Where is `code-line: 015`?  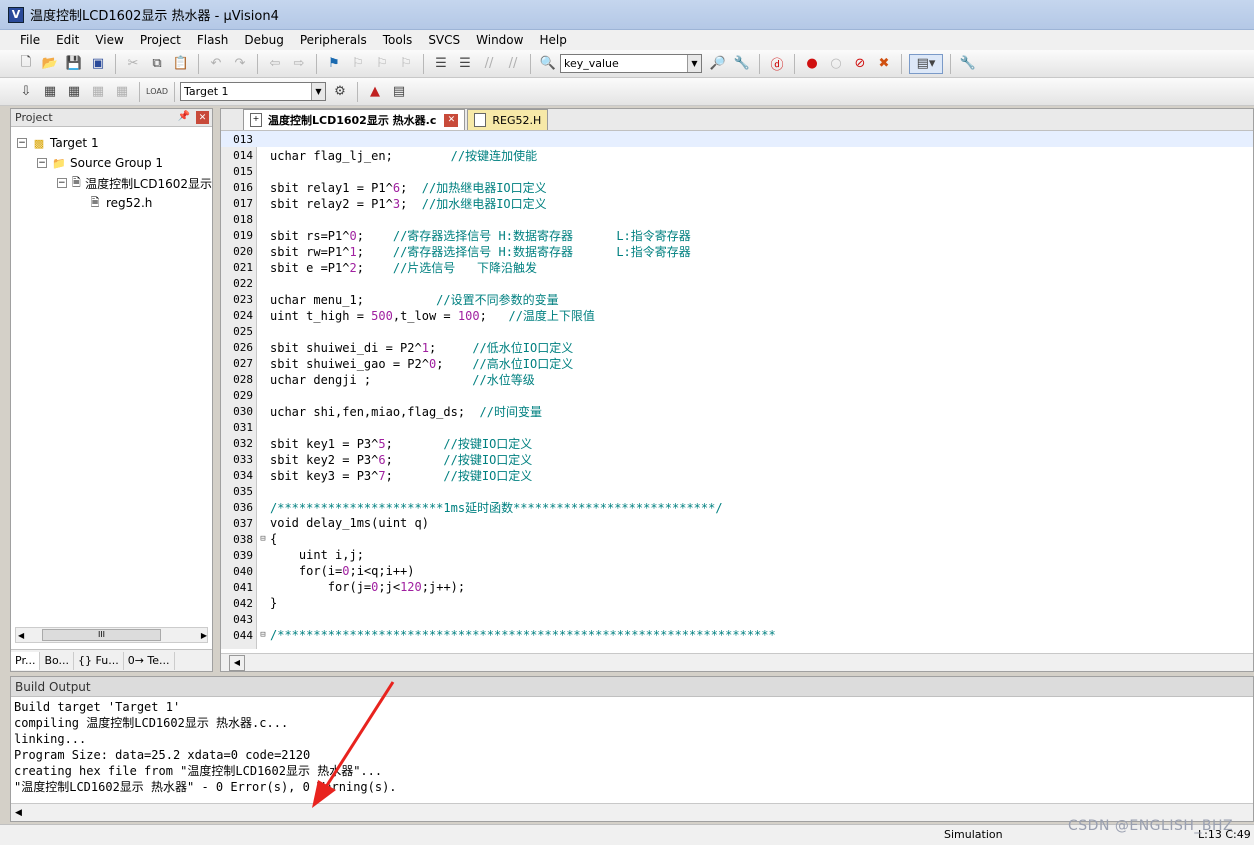 code-line: 015 is located at coordinates (737, 171).